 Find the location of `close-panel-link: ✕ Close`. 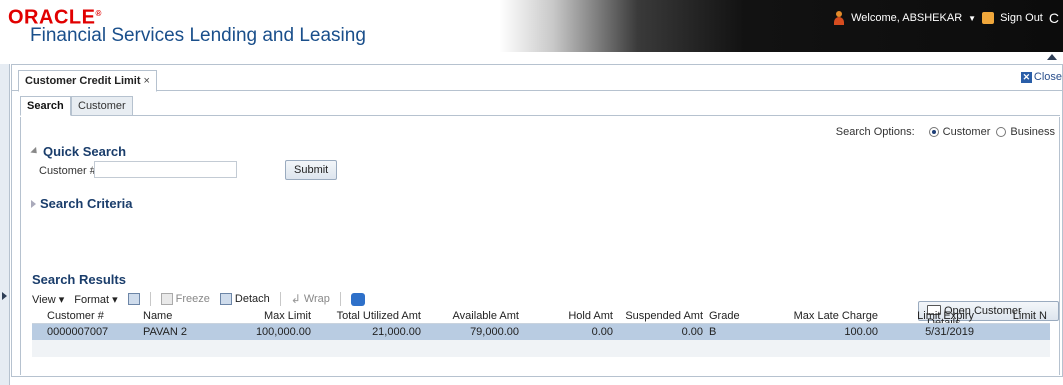

close-panel-link: ✕ Close is located at coordinates (1041, 77).